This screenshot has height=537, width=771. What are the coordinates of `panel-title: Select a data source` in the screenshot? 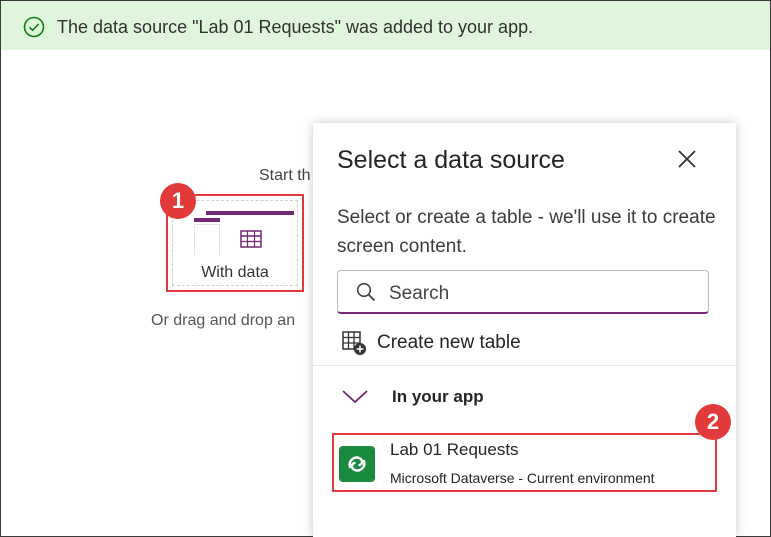 It's located at (451, 160).